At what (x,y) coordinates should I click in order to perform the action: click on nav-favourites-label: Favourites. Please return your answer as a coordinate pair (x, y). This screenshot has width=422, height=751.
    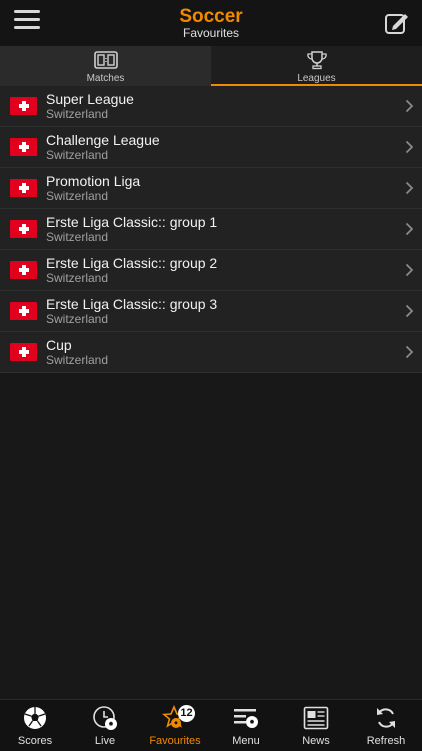
    Looking at the image, I should click on (175, 741).